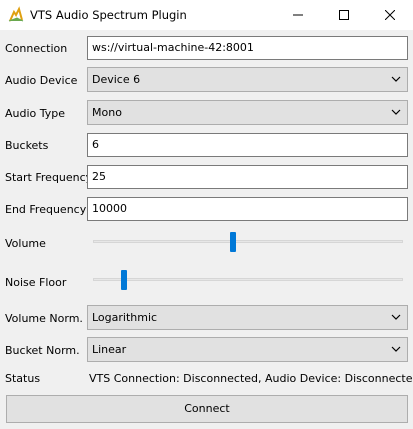 The width and height of the screenshot is (413, 429). Describe the element at coordinates (248, 279) in the screenshot. I see `noise-floor-slider-track` at that location.